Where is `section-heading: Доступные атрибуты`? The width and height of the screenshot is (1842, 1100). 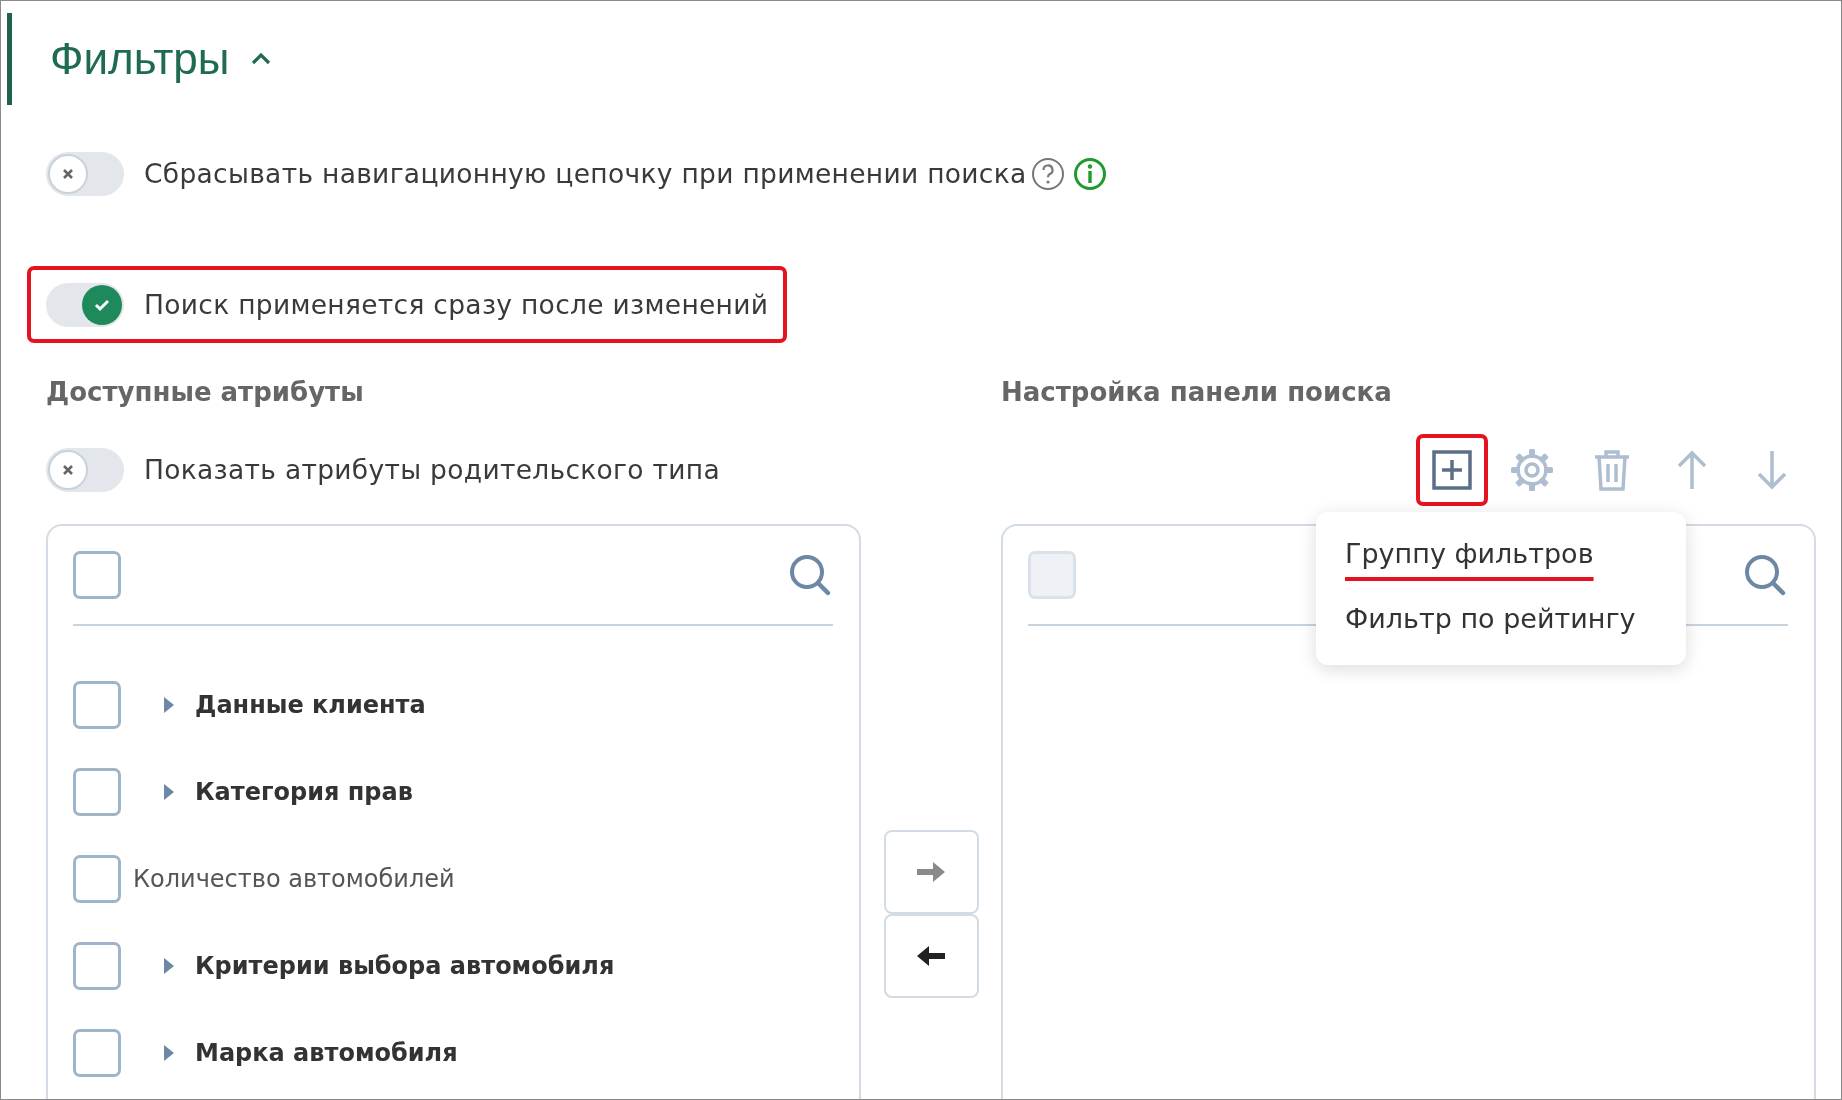 section-heading: Доступные атрибуты is located at coordinates (205, 392).